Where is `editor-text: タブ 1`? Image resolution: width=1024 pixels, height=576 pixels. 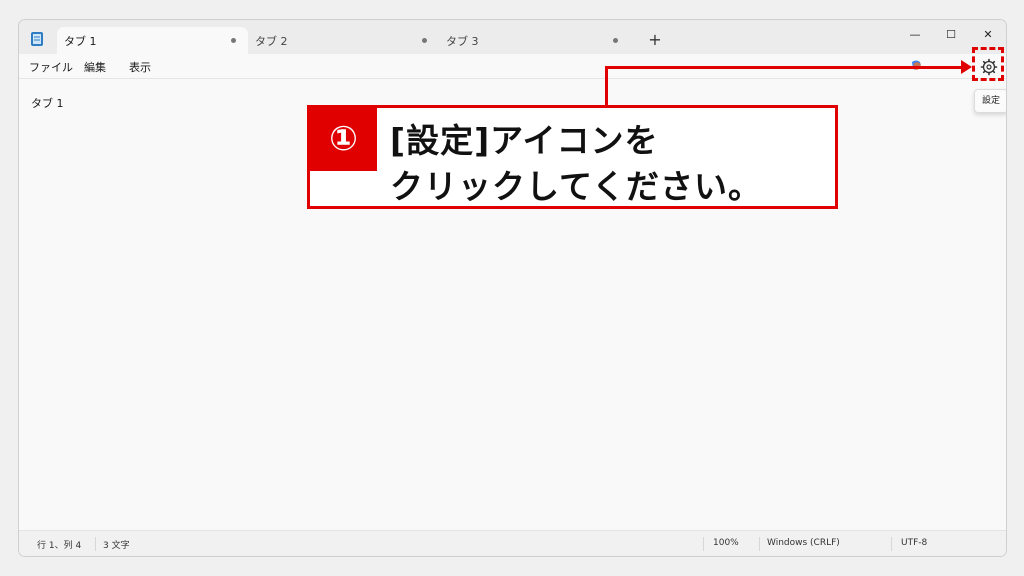
editor-text: タブ 1 is located at coordinates (47, 103).